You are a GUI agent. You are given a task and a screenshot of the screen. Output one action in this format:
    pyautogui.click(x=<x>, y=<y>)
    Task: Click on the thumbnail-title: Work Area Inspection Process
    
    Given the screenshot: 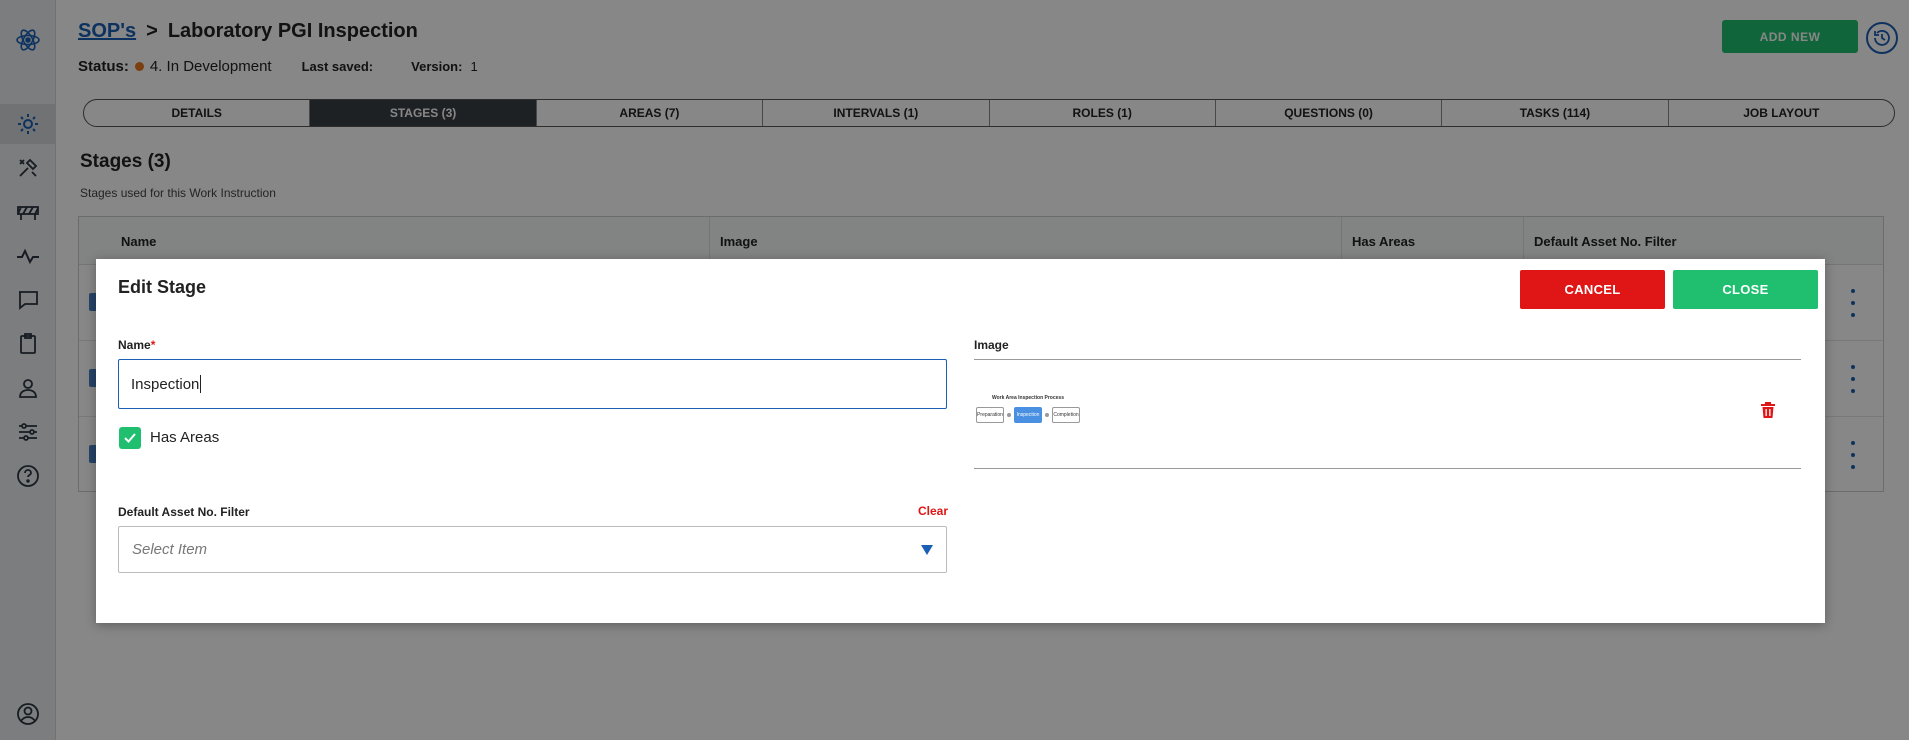 What is the action you would take?
    pyautogui.click(x=1028, y=398)
    